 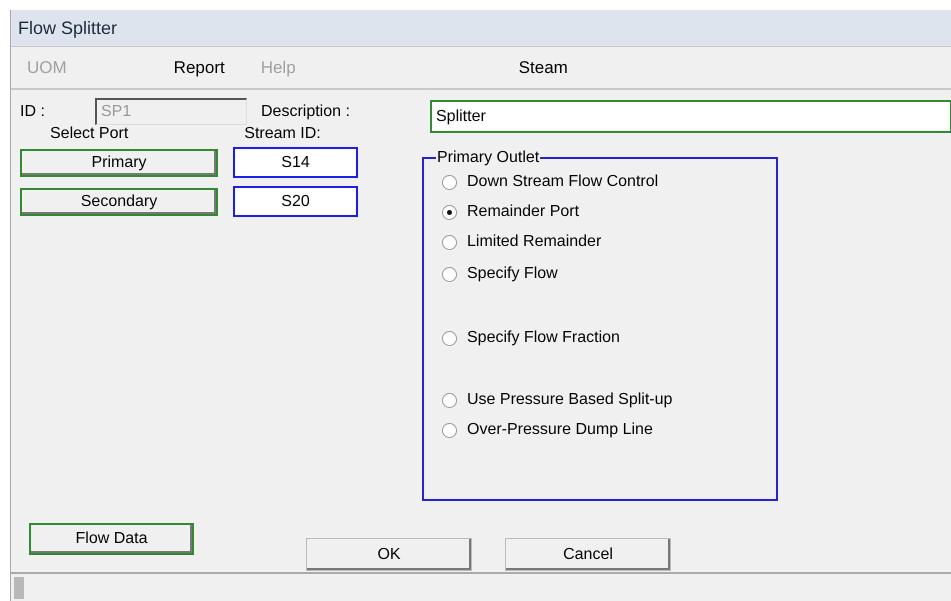 What do you see at coordinates (111, 539) in the screenshot?
I see `flow-data-button: Flow Data` at bounding box center [111, 539].